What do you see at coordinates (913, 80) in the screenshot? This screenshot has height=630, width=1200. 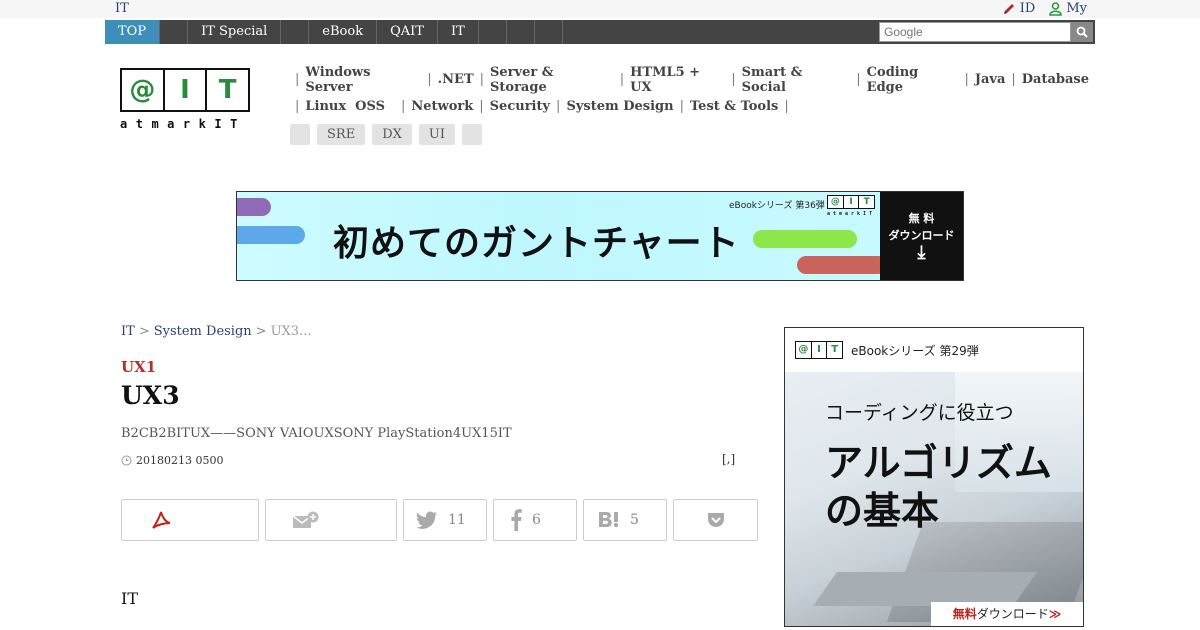 I see `cat-coding-edge: Coding Edge` at bounding box center [913, 80].